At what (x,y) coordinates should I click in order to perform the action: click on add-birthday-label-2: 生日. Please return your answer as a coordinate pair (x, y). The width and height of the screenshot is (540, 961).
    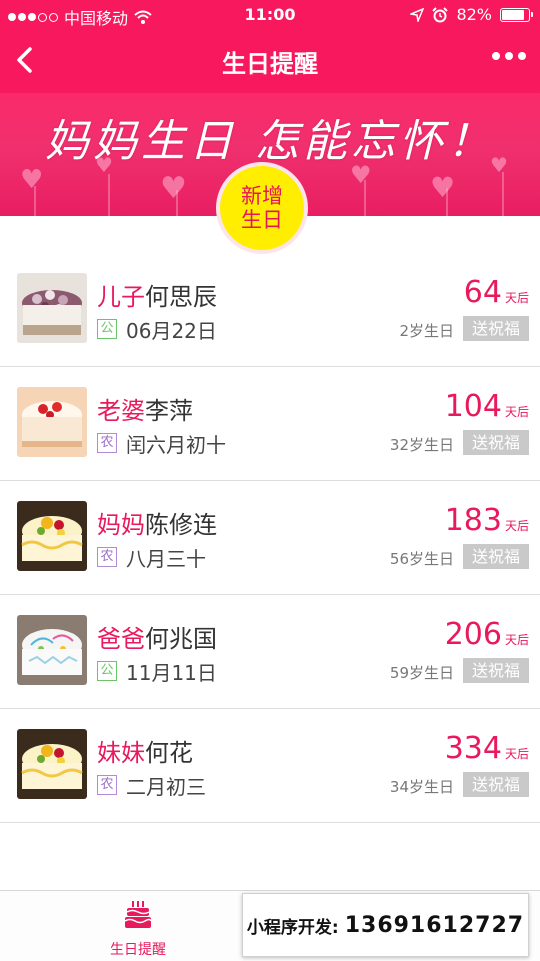
    Looking at the image, I should click on (262, 220).